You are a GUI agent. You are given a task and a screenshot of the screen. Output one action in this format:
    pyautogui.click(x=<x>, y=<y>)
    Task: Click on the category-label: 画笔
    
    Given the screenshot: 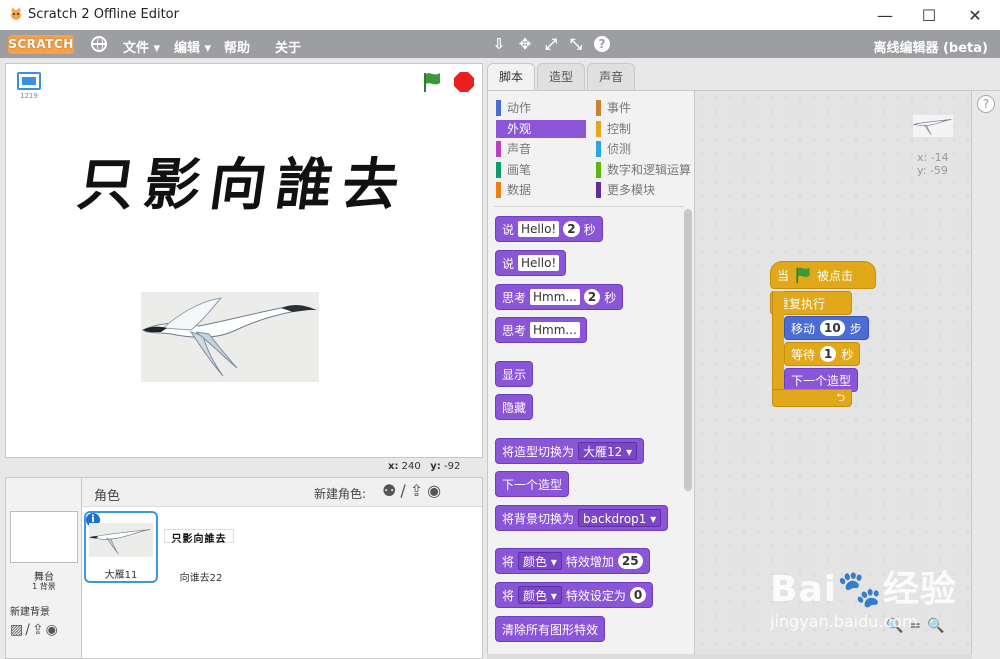 What is the action you would take?
    pyautogui.click(x=519, y=170)
    